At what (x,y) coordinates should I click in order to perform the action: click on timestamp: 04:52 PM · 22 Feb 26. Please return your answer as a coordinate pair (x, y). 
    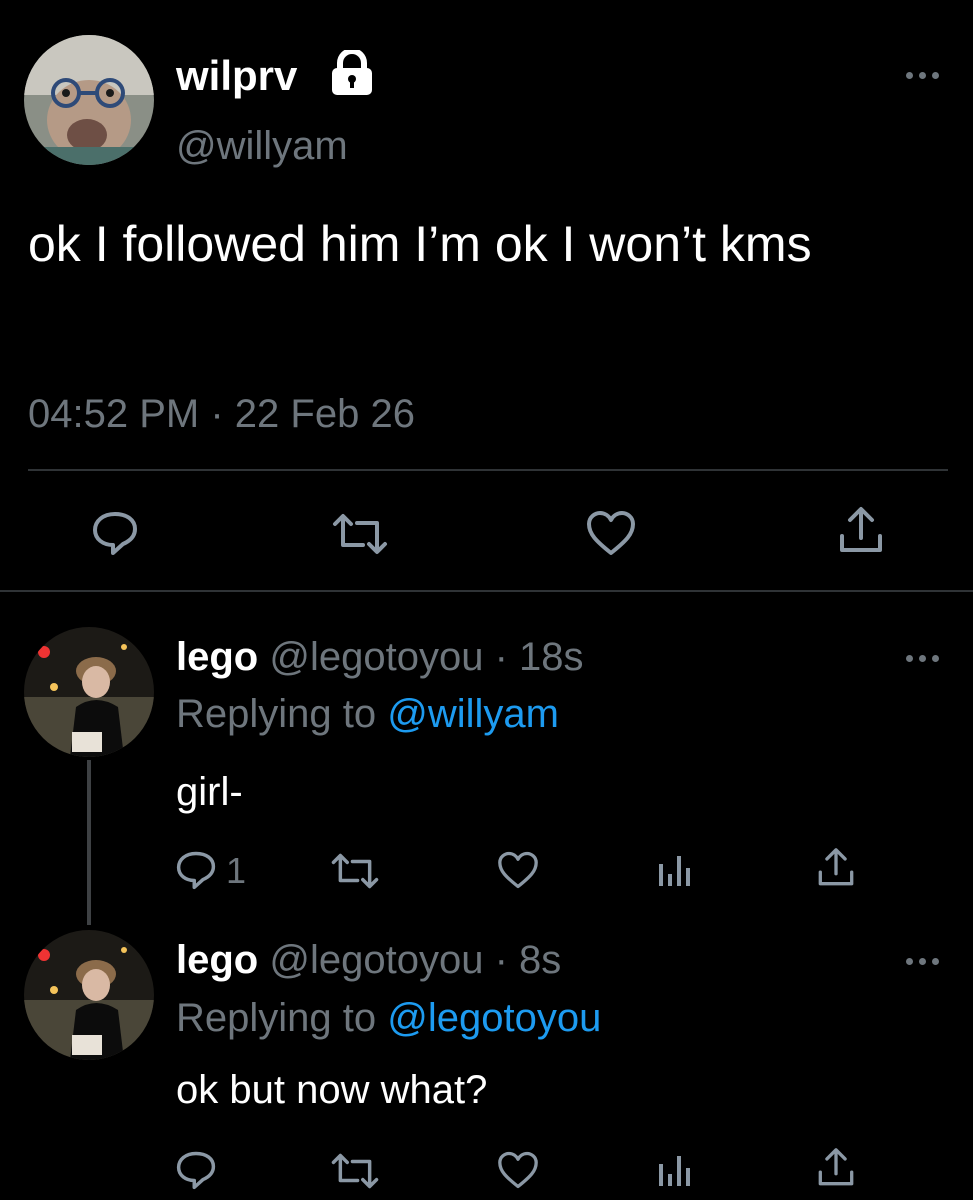
    Looking at the image, I should click on (221, 414).